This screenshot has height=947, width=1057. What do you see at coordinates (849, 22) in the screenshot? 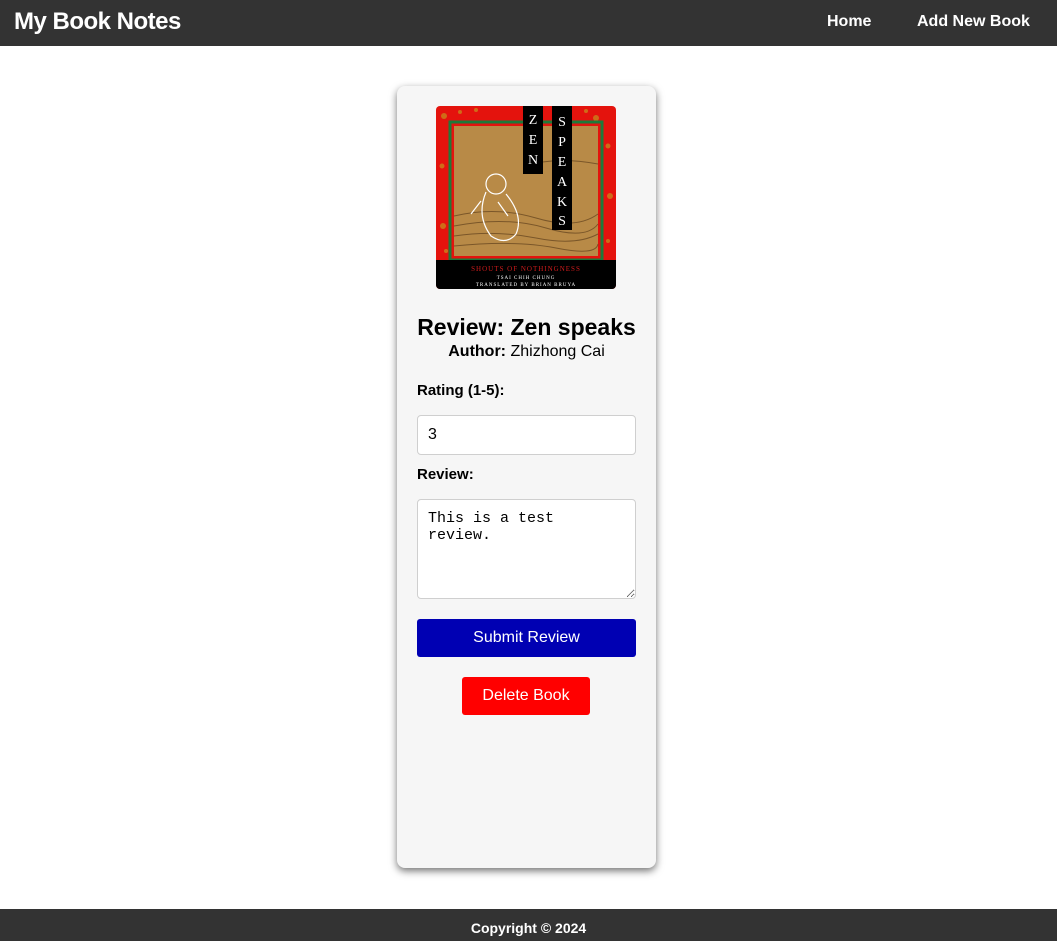
I see `nav-link-home: Home` at bounding box center [849, 22].